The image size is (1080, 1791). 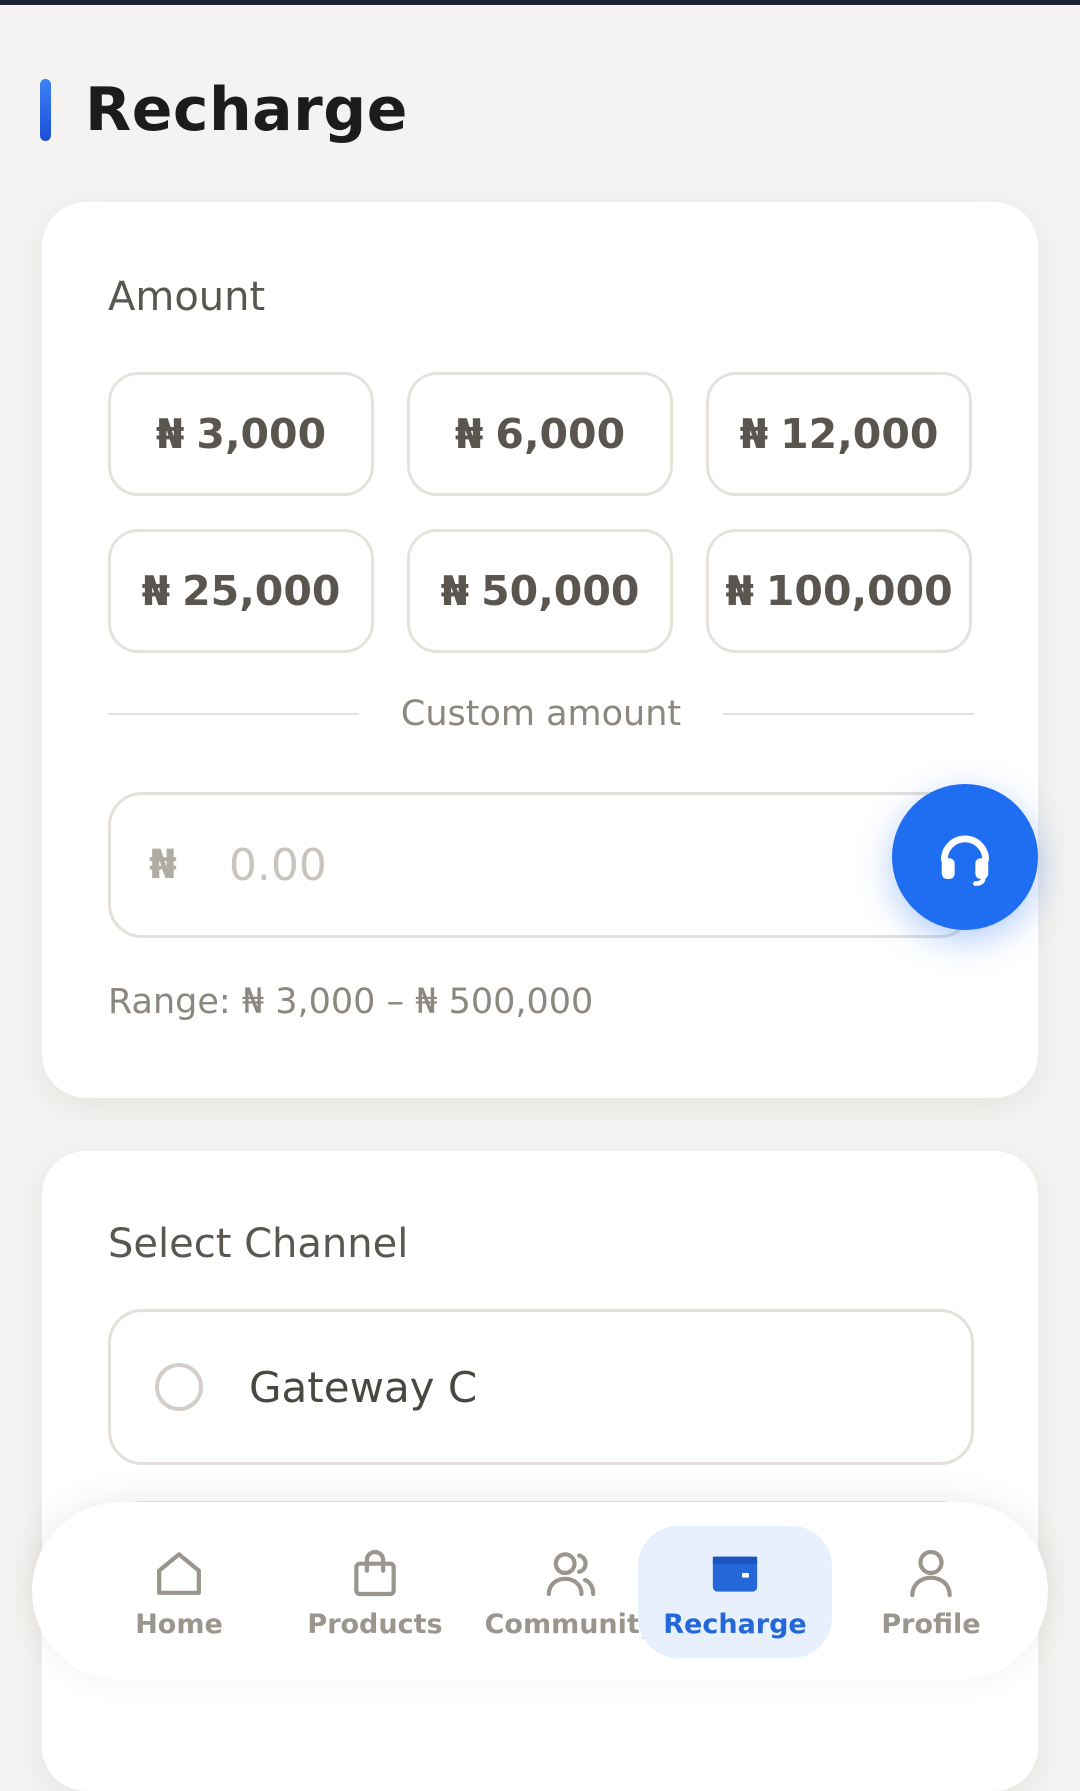 I want to click on amount-option-value: 3,000, so click(x=261, y=434).